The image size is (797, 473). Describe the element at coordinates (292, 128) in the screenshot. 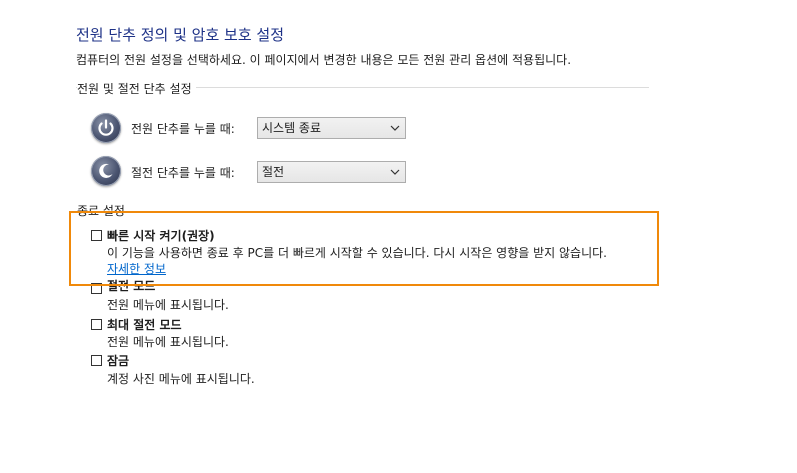

I see `power-button-action-value: 시스템 종료` at that location.